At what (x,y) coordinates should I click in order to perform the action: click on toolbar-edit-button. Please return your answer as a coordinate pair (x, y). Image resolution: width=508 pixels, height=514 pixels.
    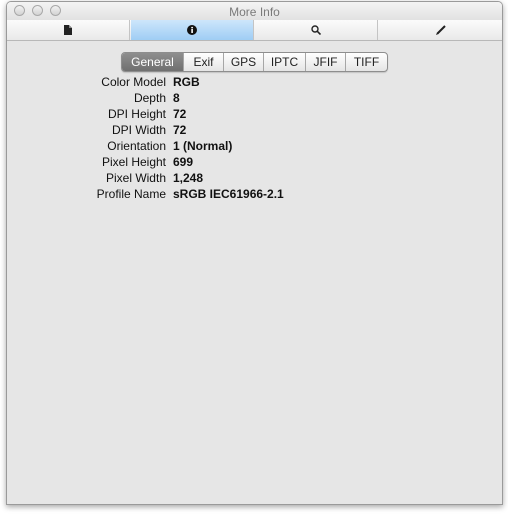
    Looking at the image, I should click on (440, 30).